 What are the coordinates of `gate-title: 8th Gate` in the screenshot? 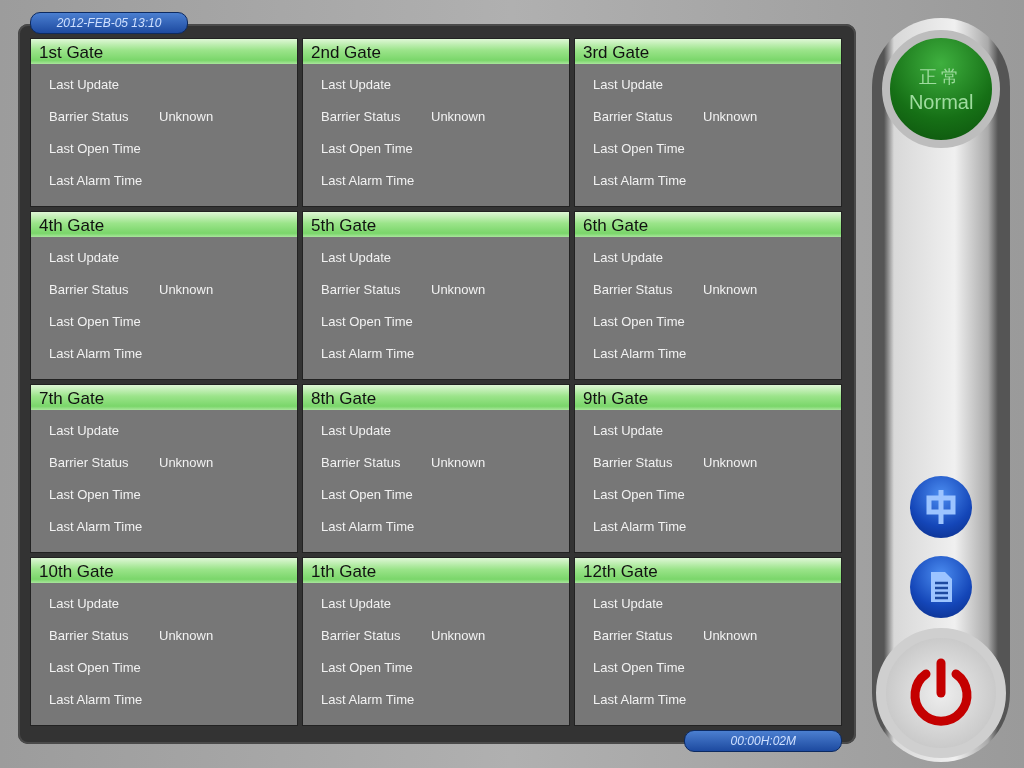 It's located at (436, 397).